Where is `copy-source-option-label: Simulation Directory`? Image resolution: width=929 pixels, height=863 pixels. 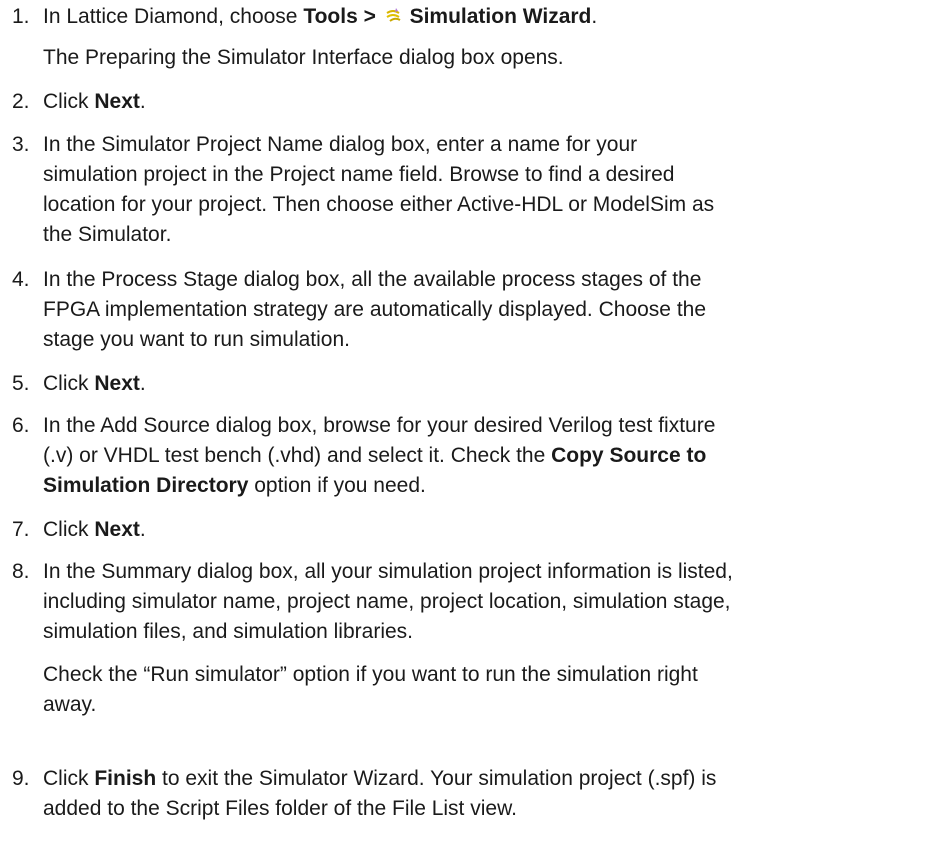
copy-source-option-label: Simulation Directory is located at coordinates (146, 485).